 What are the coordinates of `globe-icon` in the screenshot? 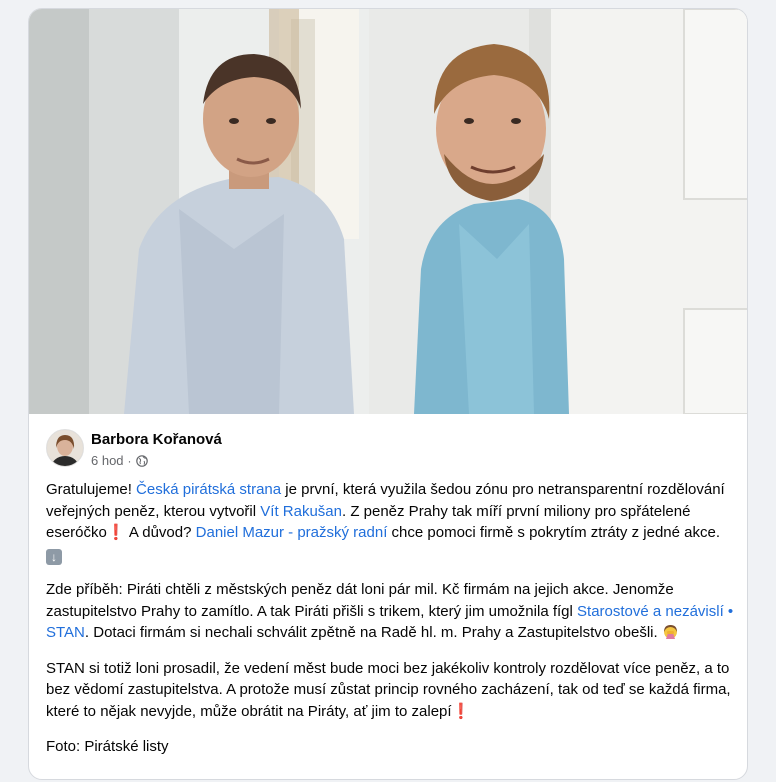 It's located at (141, 460).